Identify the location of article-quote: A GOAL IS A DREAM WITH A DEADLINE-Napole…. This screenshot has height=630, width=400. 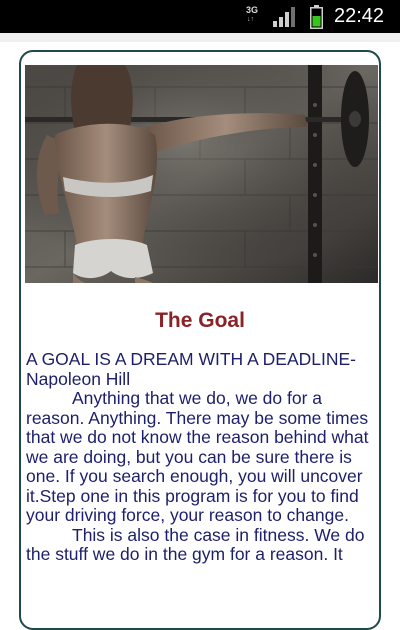
(191, 369).